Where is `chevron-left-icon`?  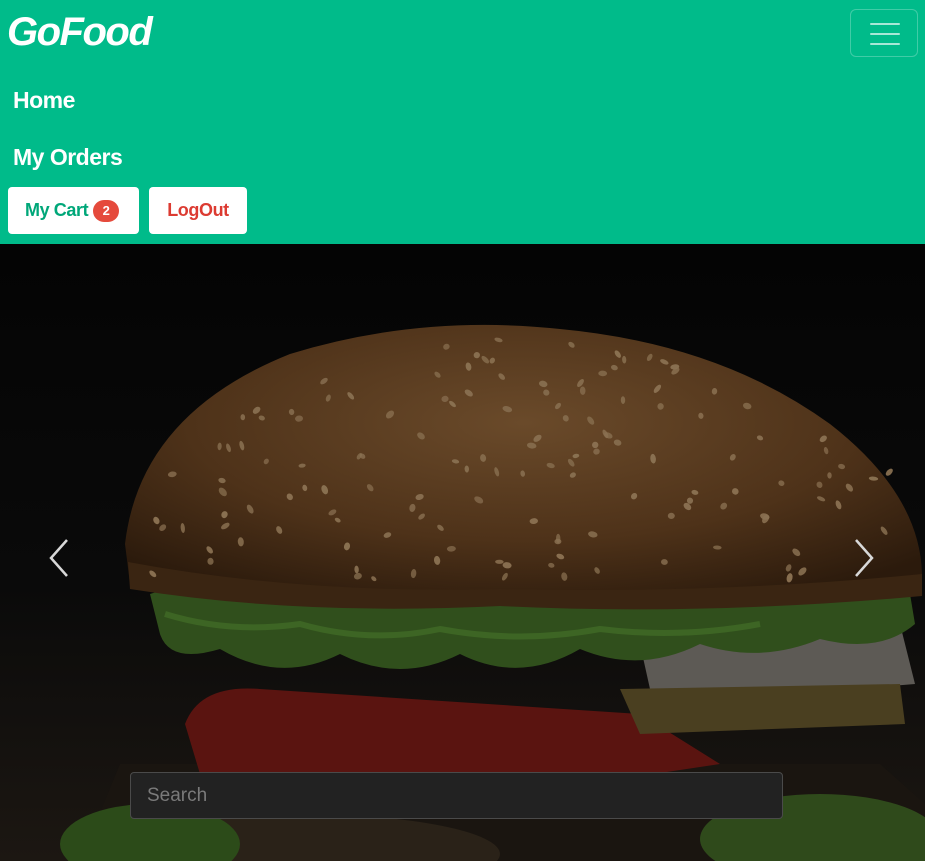 chevron-left-icon is located at coordinates (58, 558).